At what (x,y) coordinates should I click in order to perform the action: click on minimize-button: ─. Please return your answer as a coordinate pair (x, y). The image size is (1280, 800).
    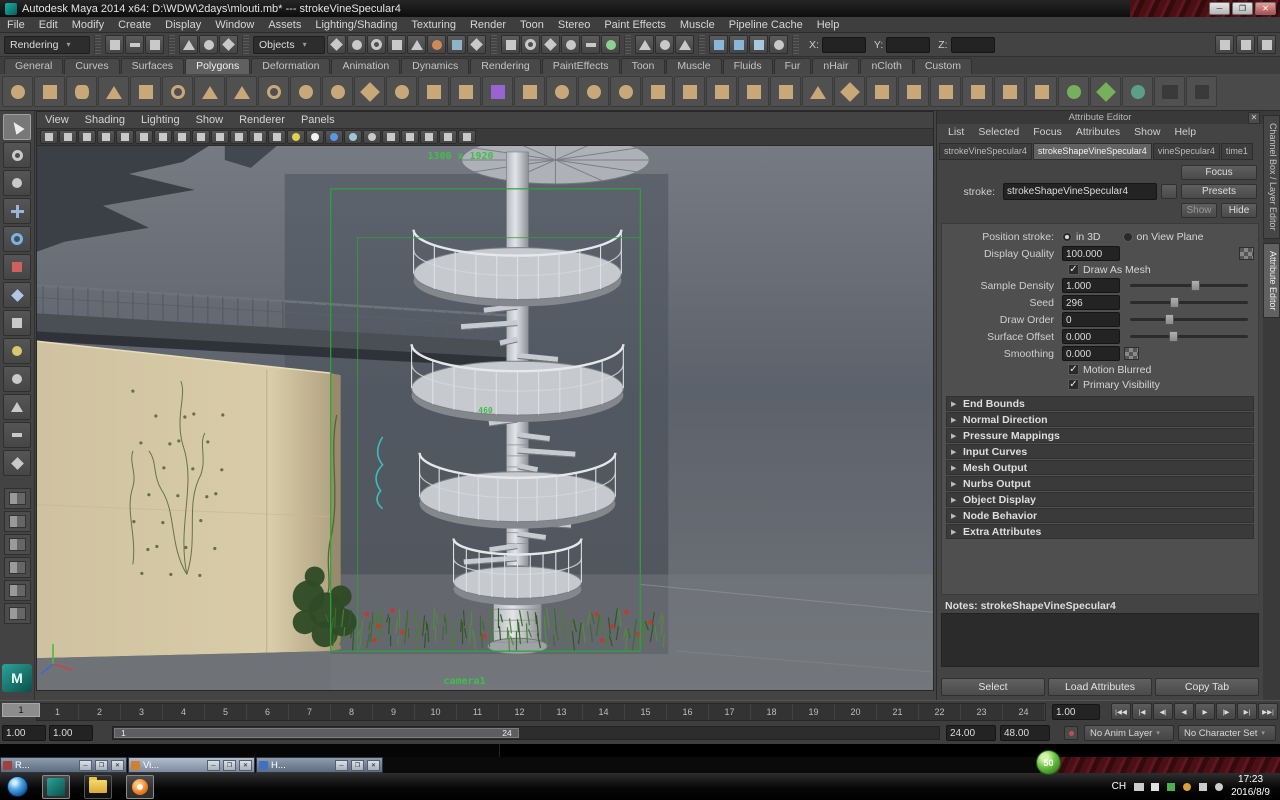
    Looking at the image, I should click on (1219, 8).